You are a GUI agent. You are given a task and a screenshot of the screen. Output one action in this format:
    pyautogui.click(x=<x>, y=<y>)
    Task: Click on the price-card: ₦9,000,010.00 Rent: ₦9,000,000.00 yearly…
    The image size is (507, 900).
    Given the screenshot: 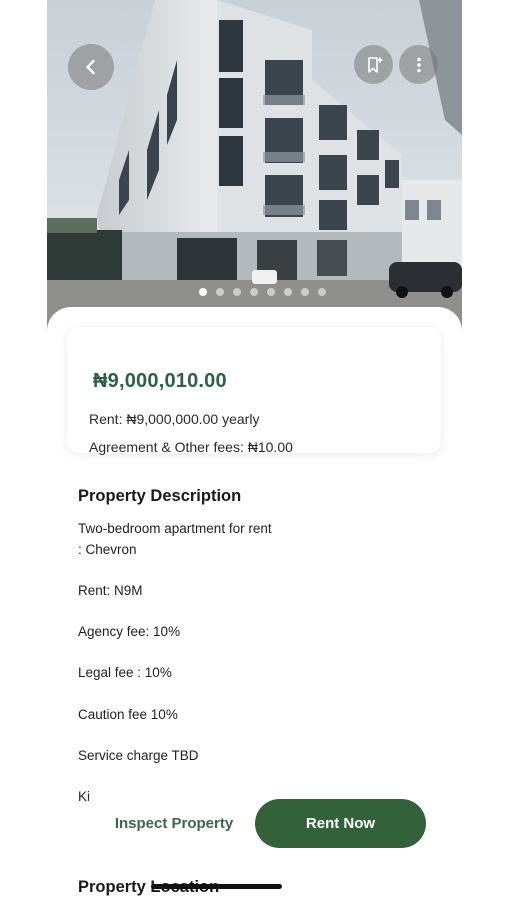 What is the action you would take?
    pyautogui.click(x=254, y=391)
    